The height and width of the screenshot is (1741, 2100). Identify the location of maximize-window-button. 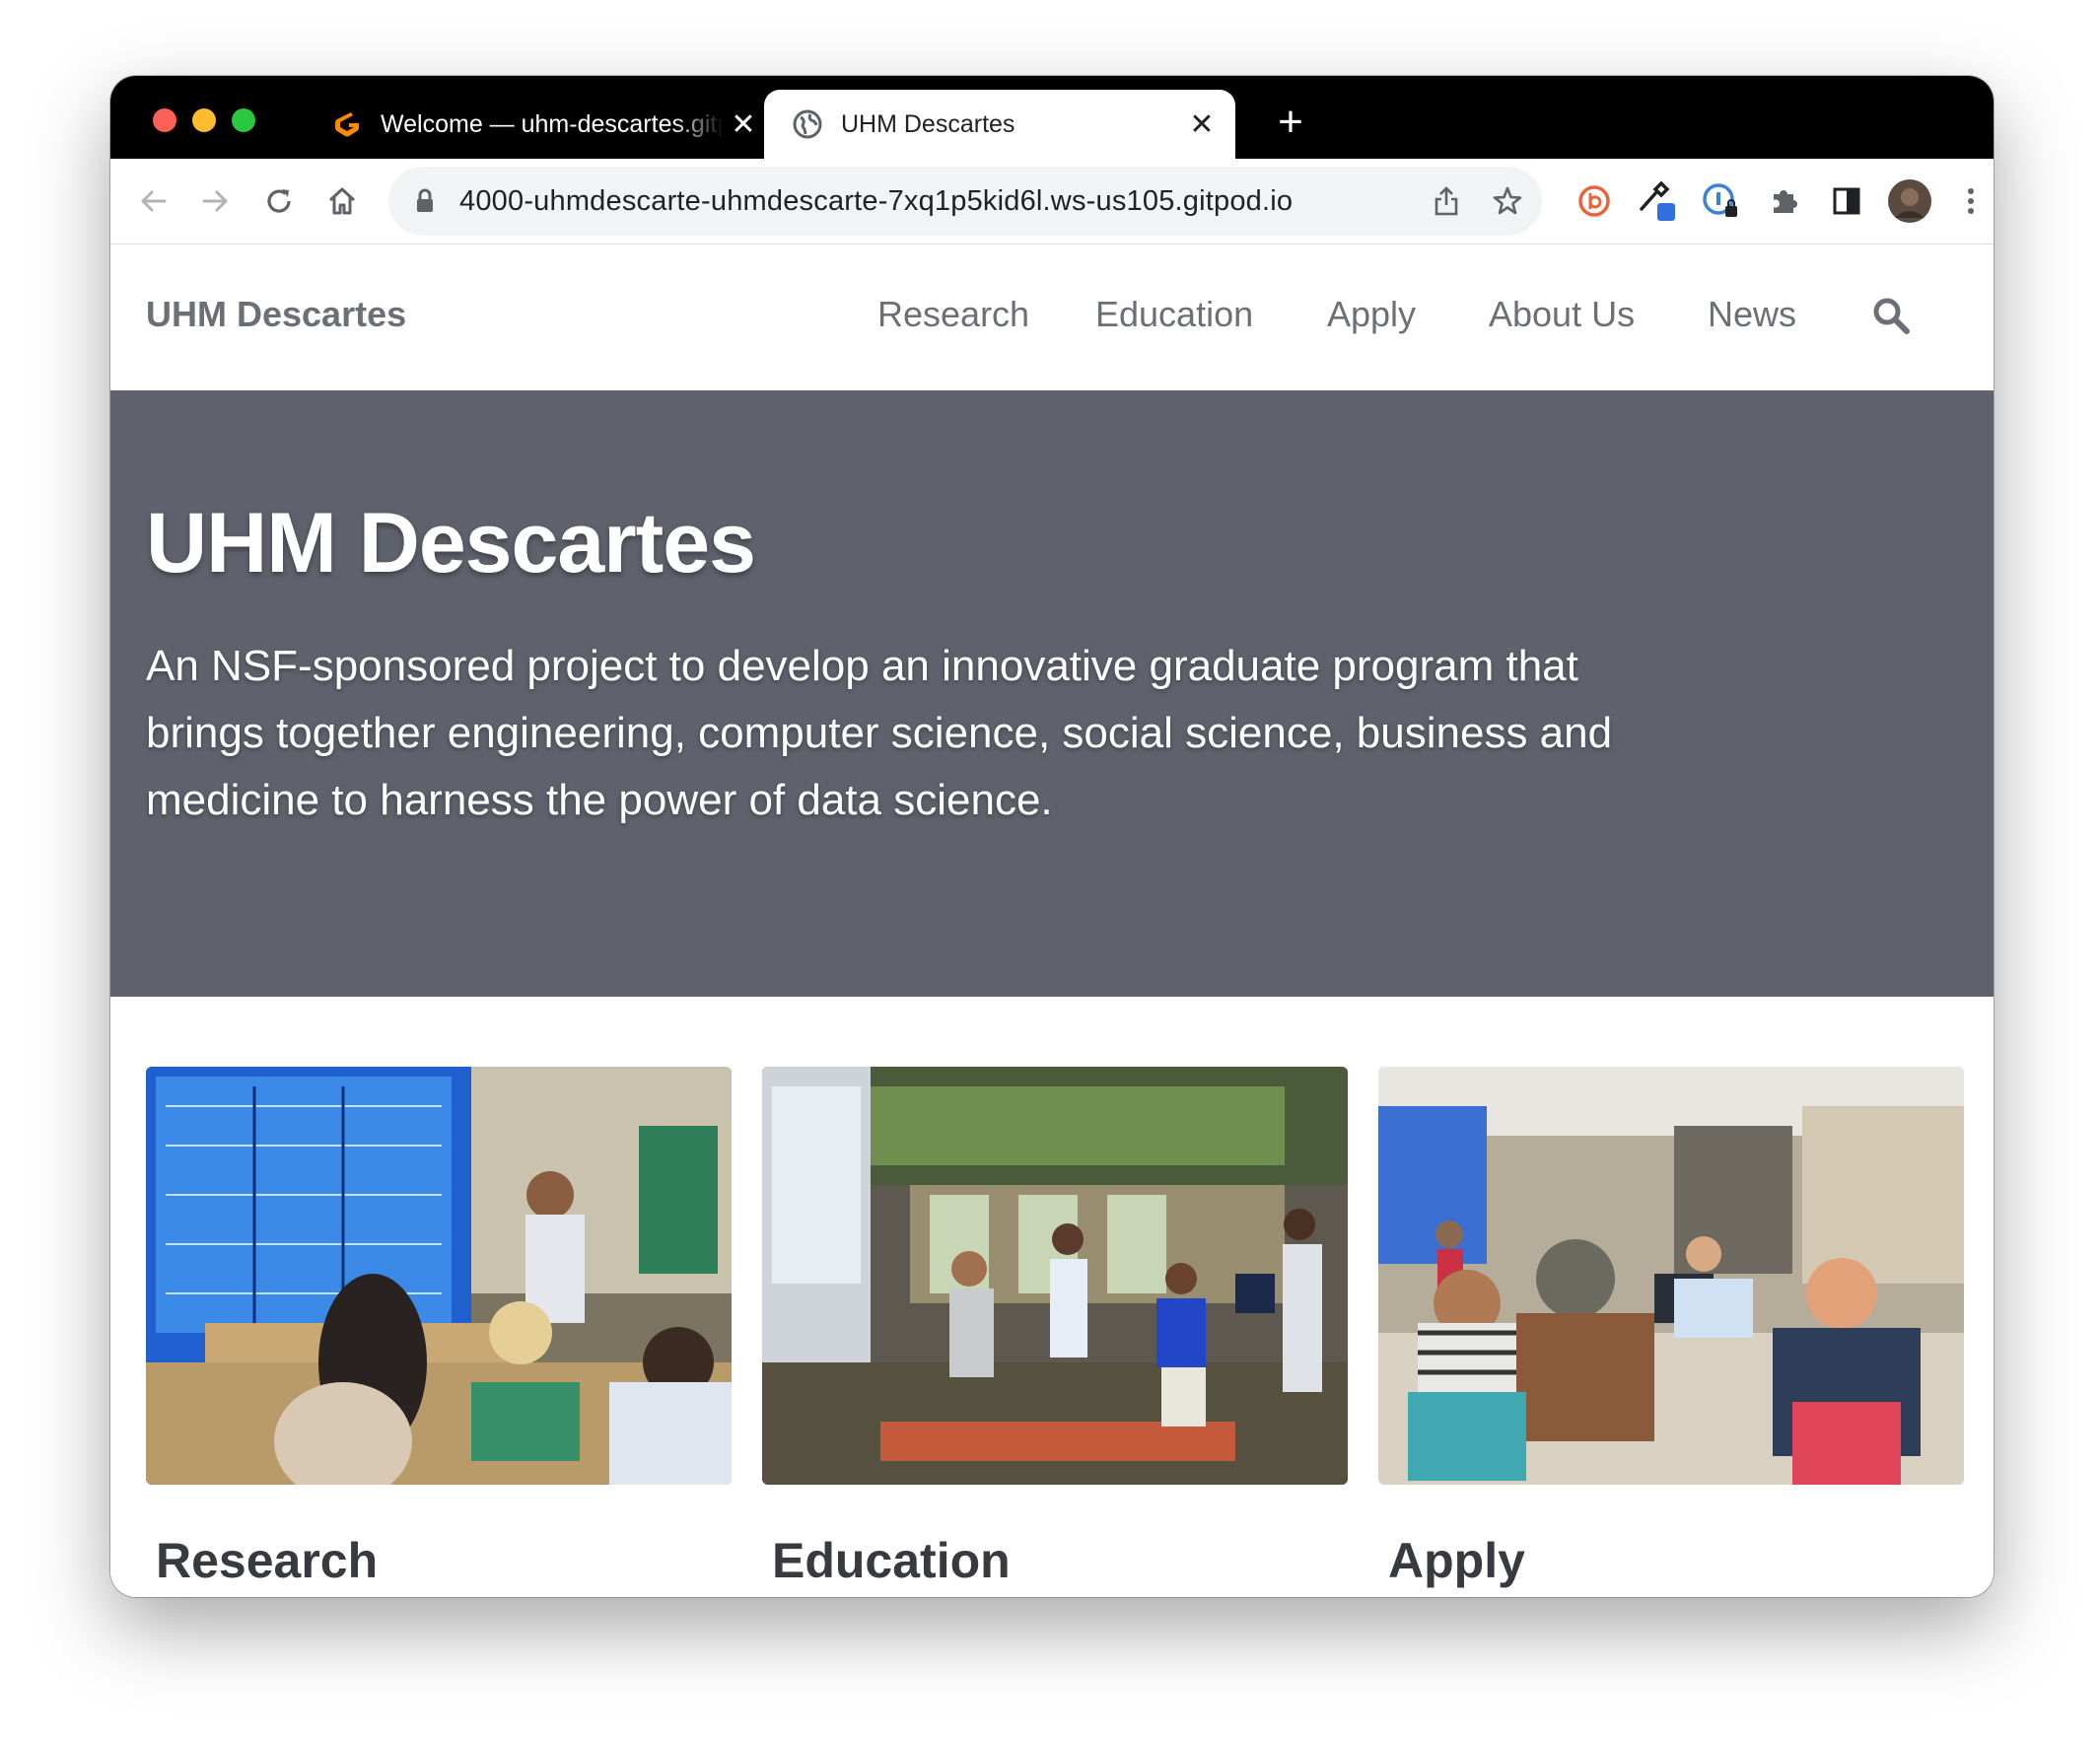
(243, 120).